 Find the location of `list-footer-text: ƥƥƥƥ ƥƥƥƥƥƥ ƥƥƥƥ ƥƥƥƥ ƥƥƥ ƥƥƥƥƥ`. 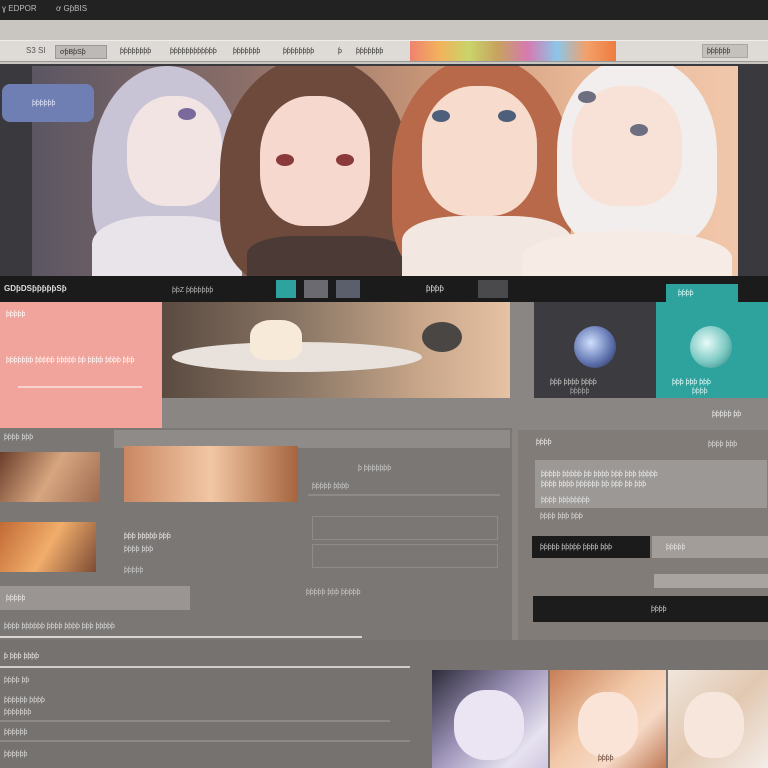

list-footer-text: ƥƥƥƥ ƥƥƥƥƥƥ ƥƥƥƥ ƥƥƥƥ ƥƥƥ ƥƥƥƥƥ is located at coordinates (59, 626).